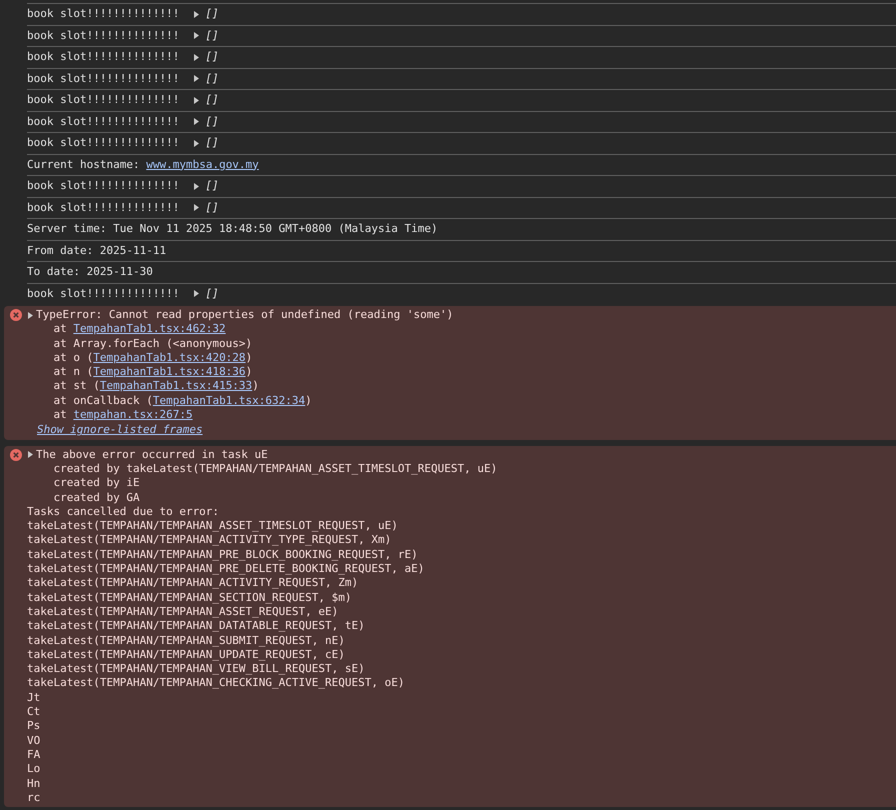 The width and height of the screenshot is (896, 810). What do you see at coordinates (275, 469) in the screenshot?
I see `error-detail-line: created by takeLatest(TEMPAHAN/TEMPAHAN_ASSET_TIMESLOT_REQUEST, uE)` at bounding box center [275, 469].